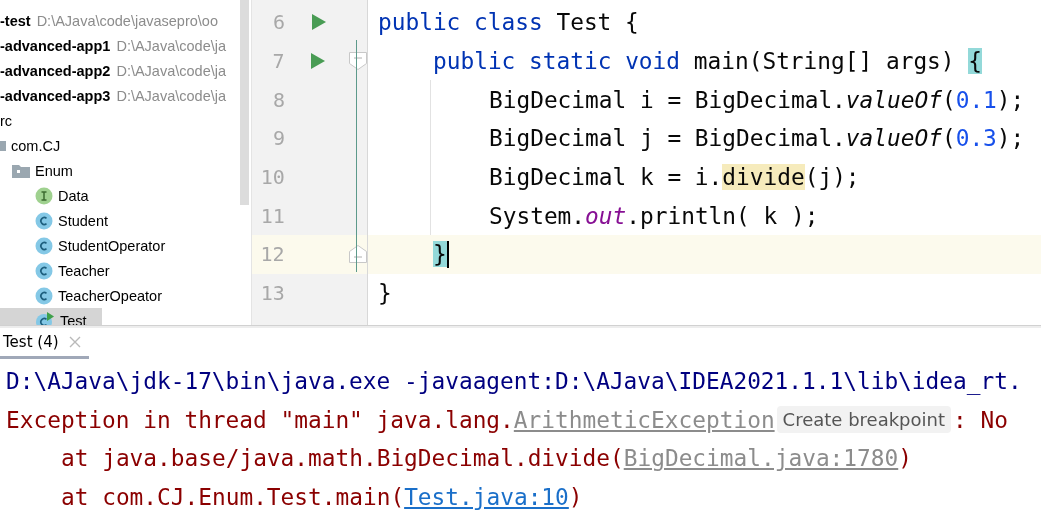 This screenshot has height=525, width=1041. What do you see at coordinates (486, 496) in the screenshot?
I see `source-link: Test.java:10` at bounding box center [486, 496].